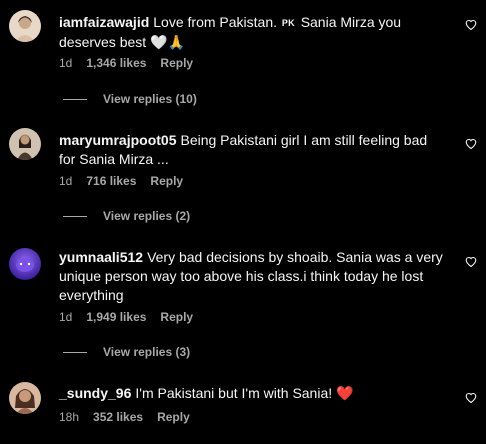 Image resolution: width=486 pixels, height=444 pixels. I want to click on comment-username: maryumrajpoot05, so click(117, 140).